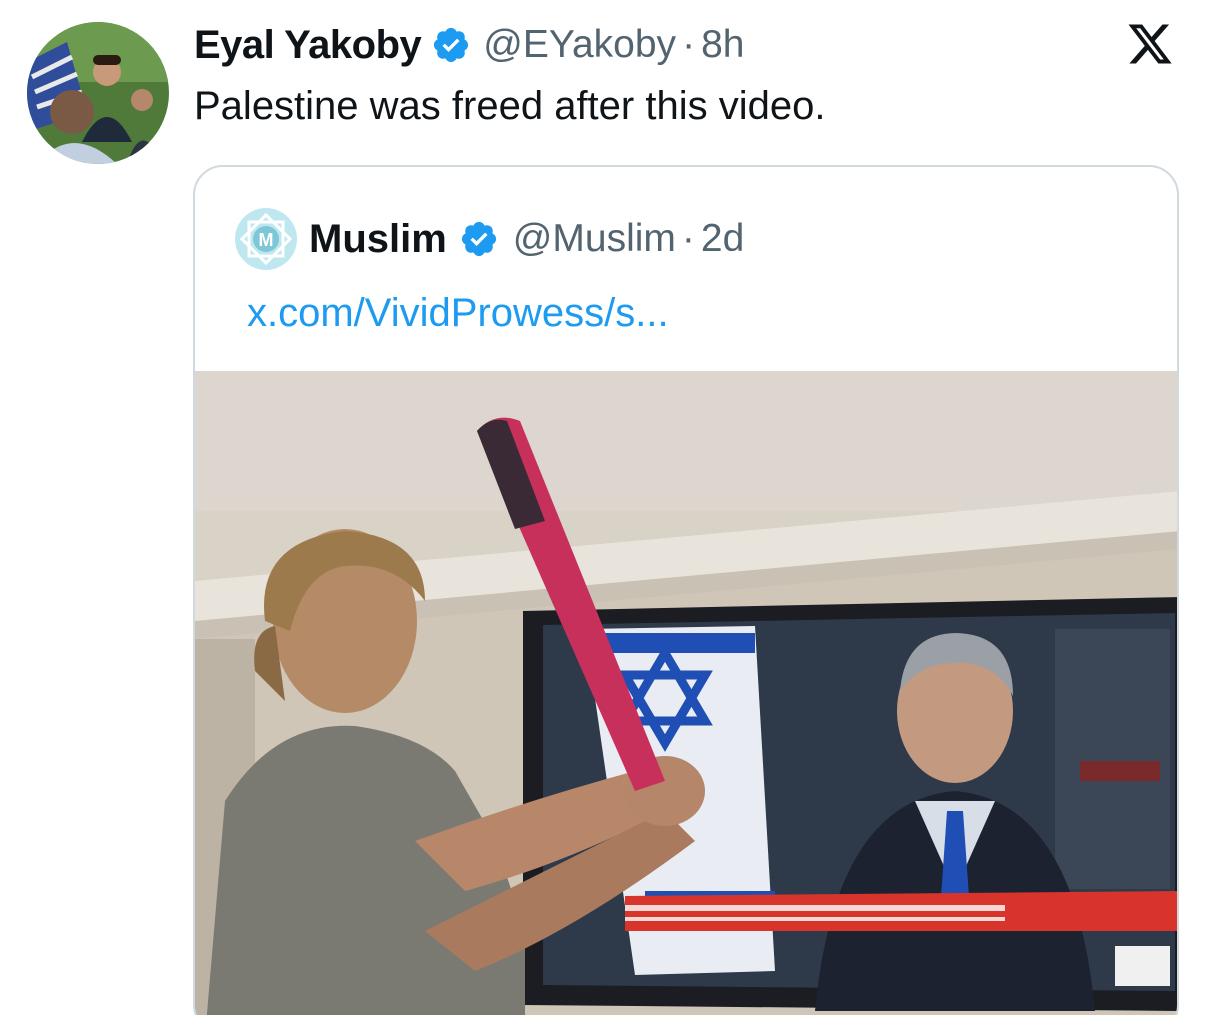 Image resolution: width=1206 pixels, height=1015 pixels. Describe the element at coordinates (722, 45) in the screenshot. I see `tweet-timestamp: 8h` at that location.